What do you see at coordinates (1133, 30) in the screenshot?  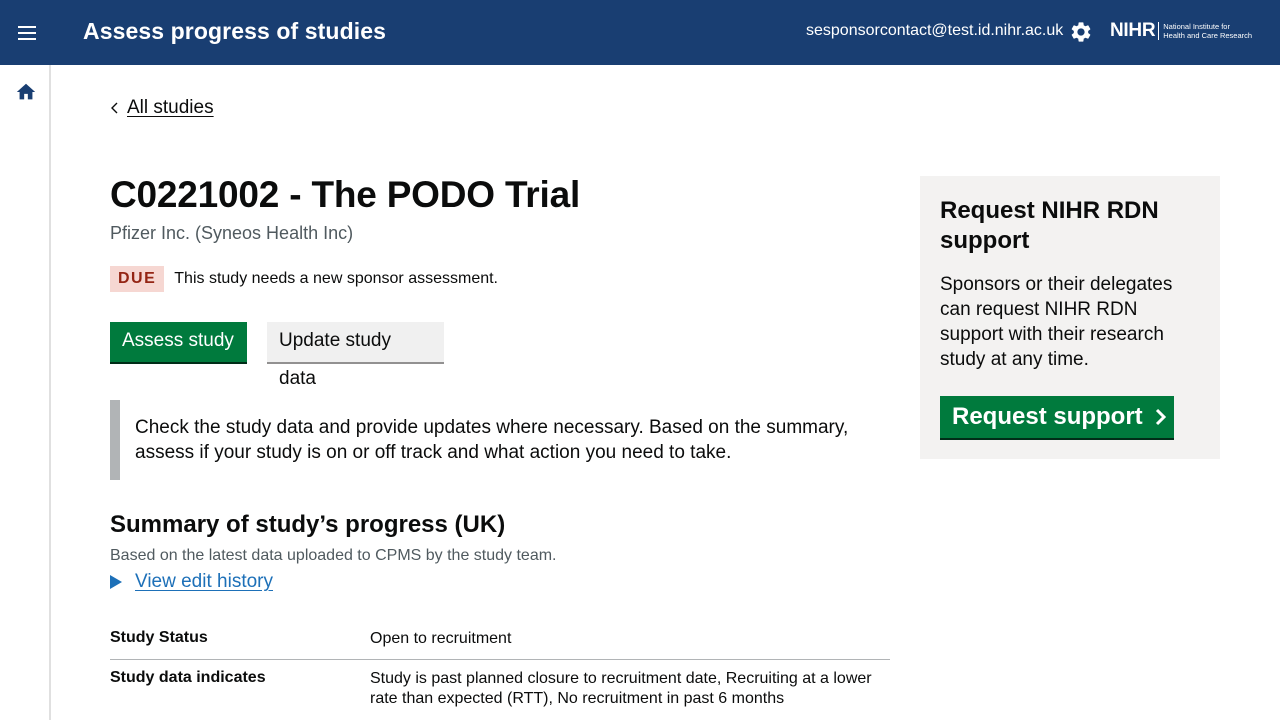 I see `logo-main-text: NIHR` at bounding box center [1133, 30].